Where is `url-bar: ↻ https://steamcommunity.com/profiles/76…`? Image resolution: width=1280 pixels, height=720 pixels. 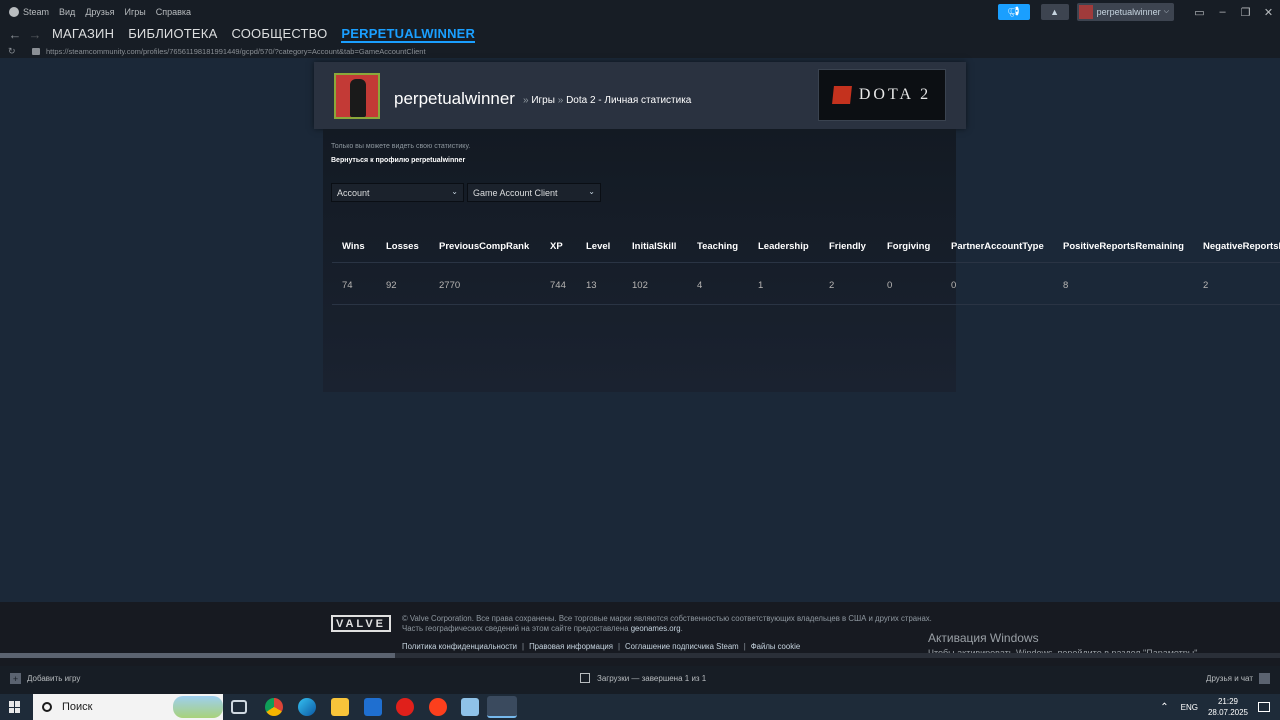
url-bar: ↻ https://steamcommunity.com/profiles/76… is located at coordinates (640, 51).